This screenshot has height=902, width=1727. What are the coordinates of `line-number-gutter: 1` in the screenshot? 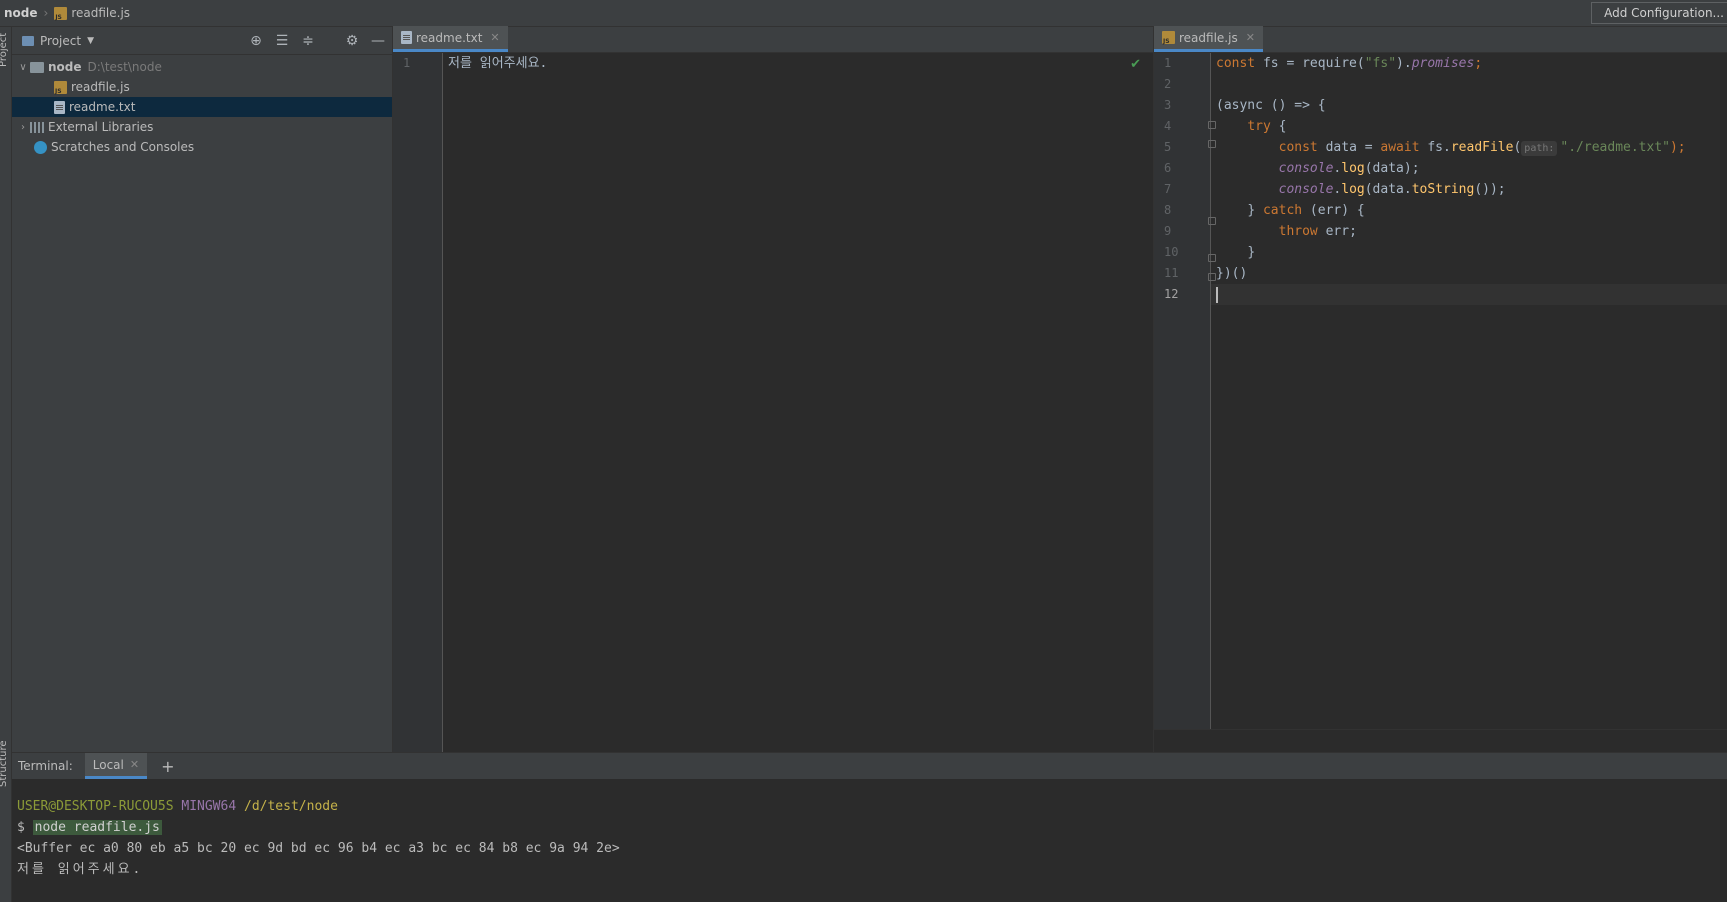 It's located at (418, 402).